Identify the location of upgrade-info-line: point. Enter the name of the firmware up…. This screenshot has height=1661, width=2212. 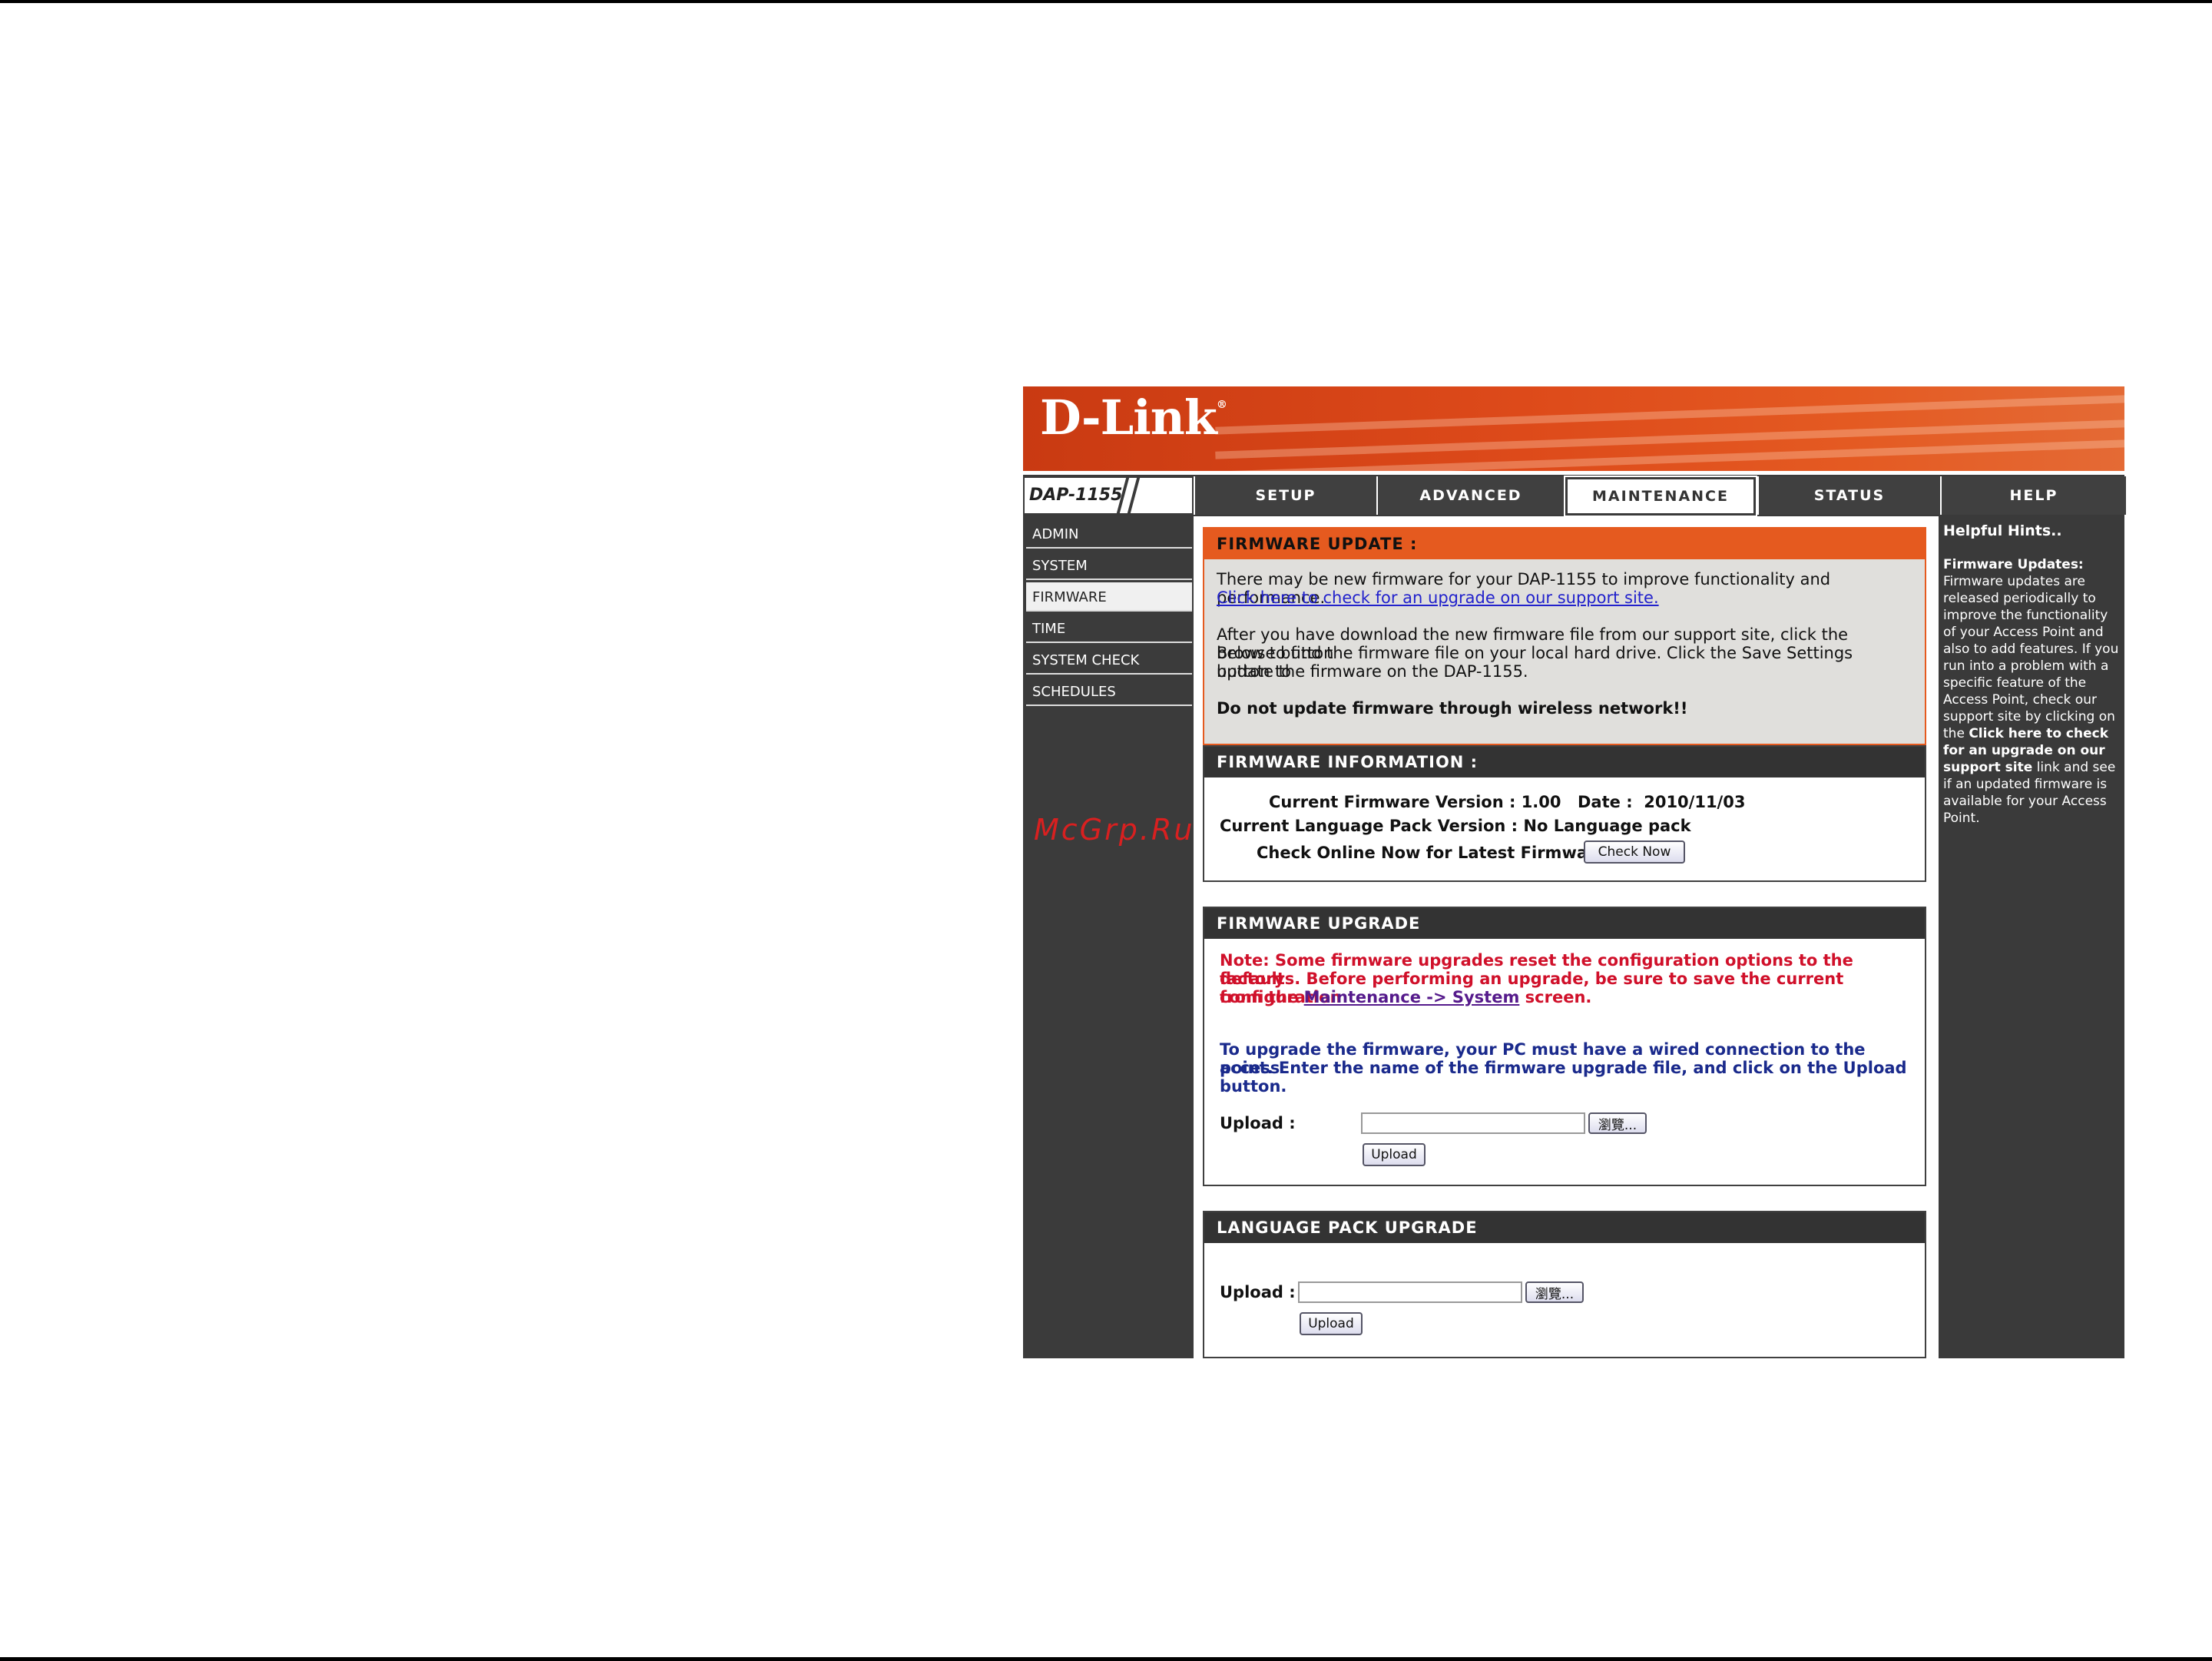
(1563, 1077).